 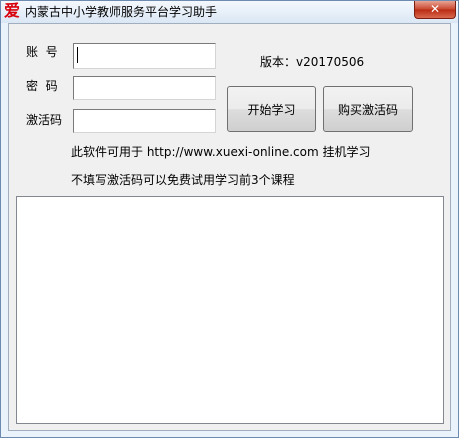 I want to click on close-icon: ✕, so click(x=435, y=9).